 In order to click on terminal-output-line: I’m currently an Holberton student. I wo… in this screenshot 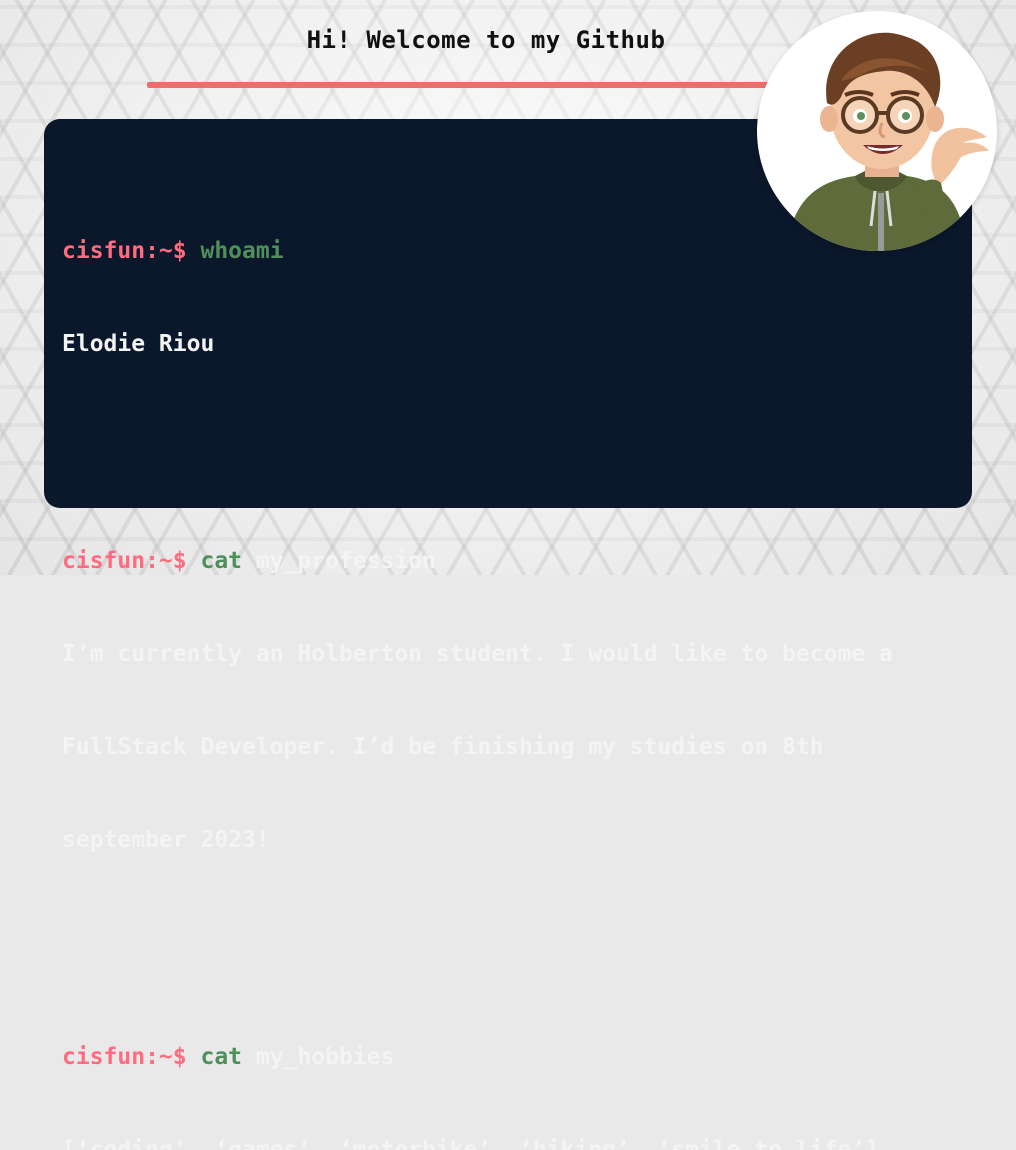, I will do `click(477, 654)`.